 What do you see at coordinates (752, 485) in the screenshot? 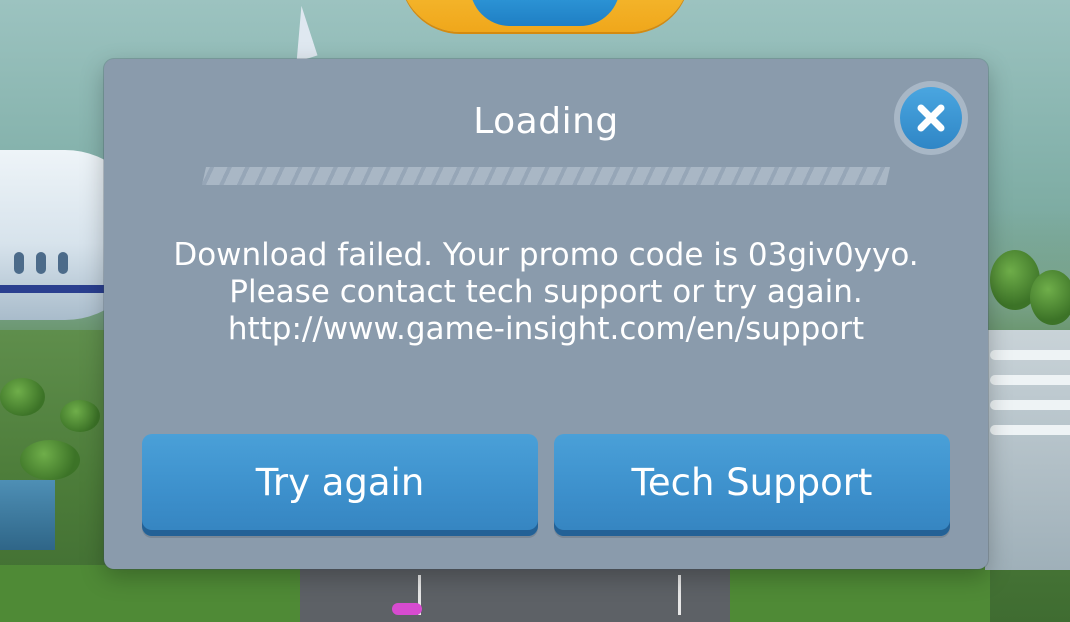
I see `tech-support-button: Tech Support` at bounding box center [752, 485].